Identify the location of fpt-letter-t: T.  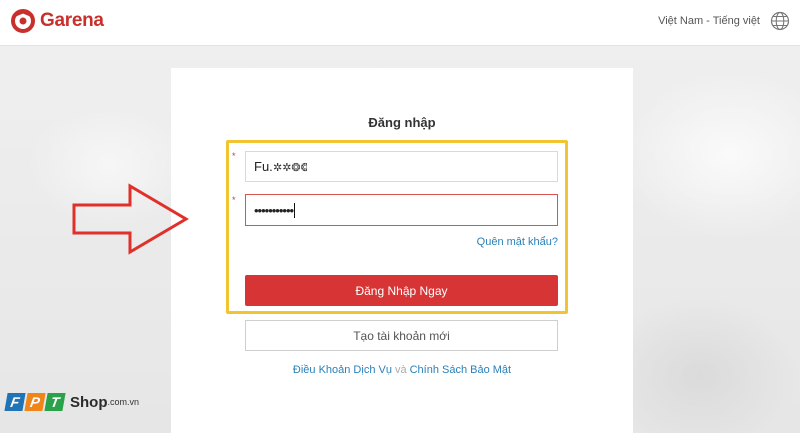
(55, 402).